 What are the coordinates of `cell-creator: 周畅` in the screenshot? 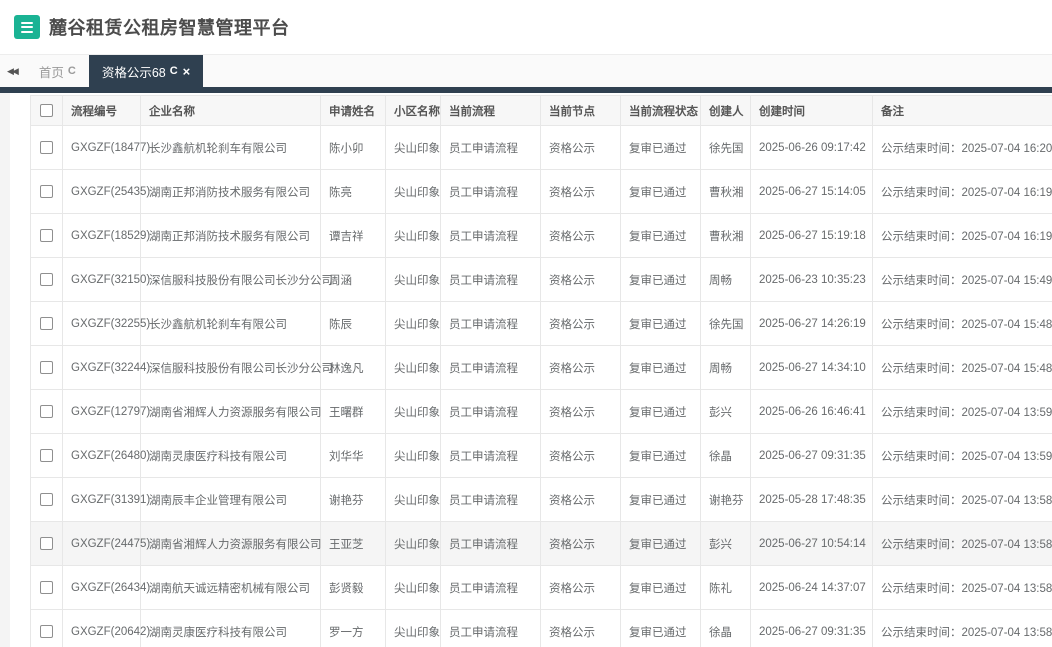 It's located at (725, 367).